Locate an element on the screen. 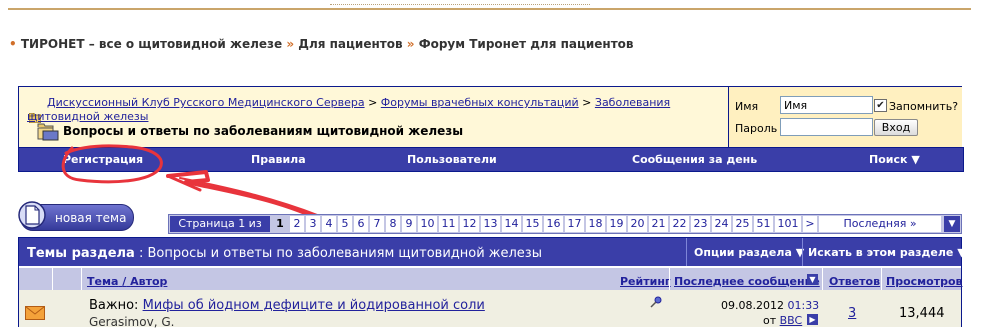 This screenshot has width=985, height=329. page-link: 4 is located at coordinates (329, 224).